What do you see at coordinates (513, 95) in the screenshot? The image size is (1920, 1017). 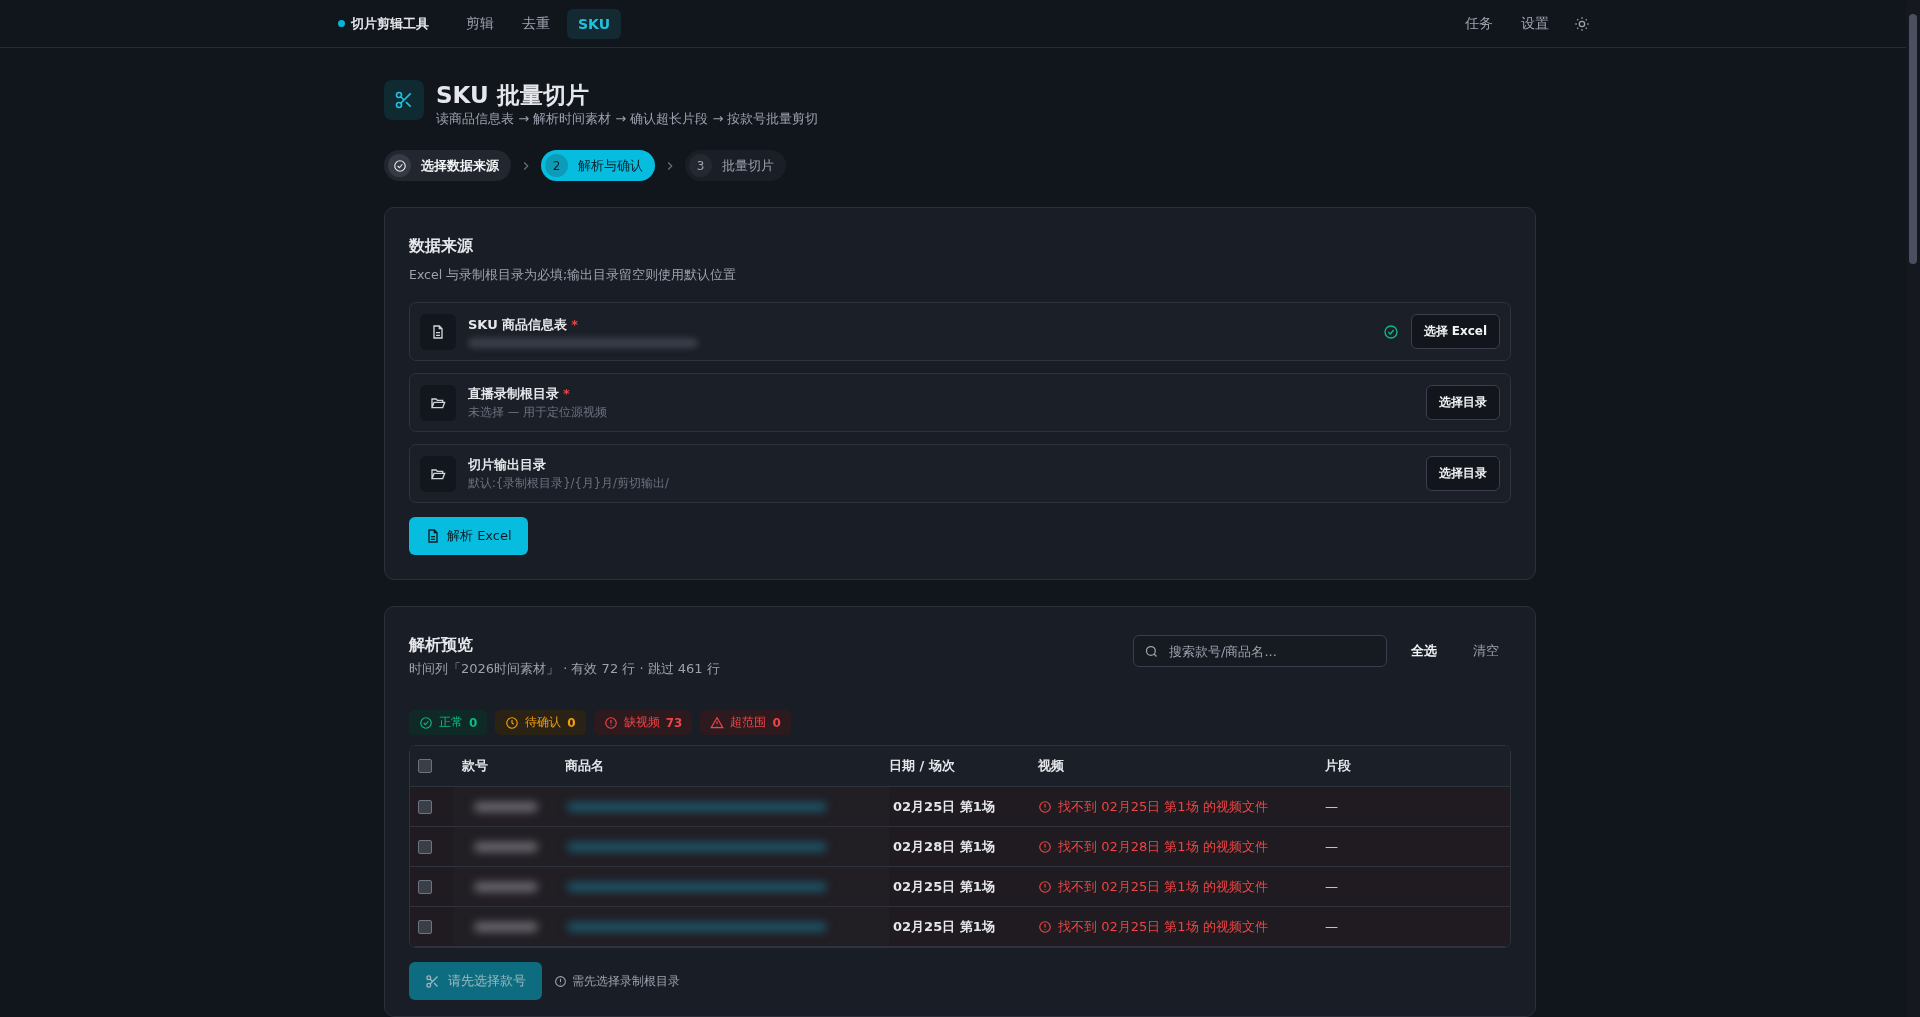 I see `page-title: SKU 批量切片` at bounding box center [513, 95].